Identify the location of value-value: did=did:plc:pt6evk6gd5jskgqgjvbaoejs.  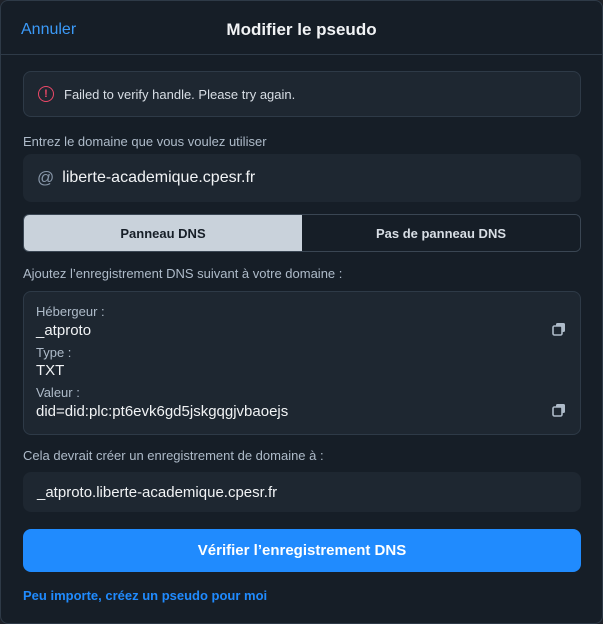
(162, 411).